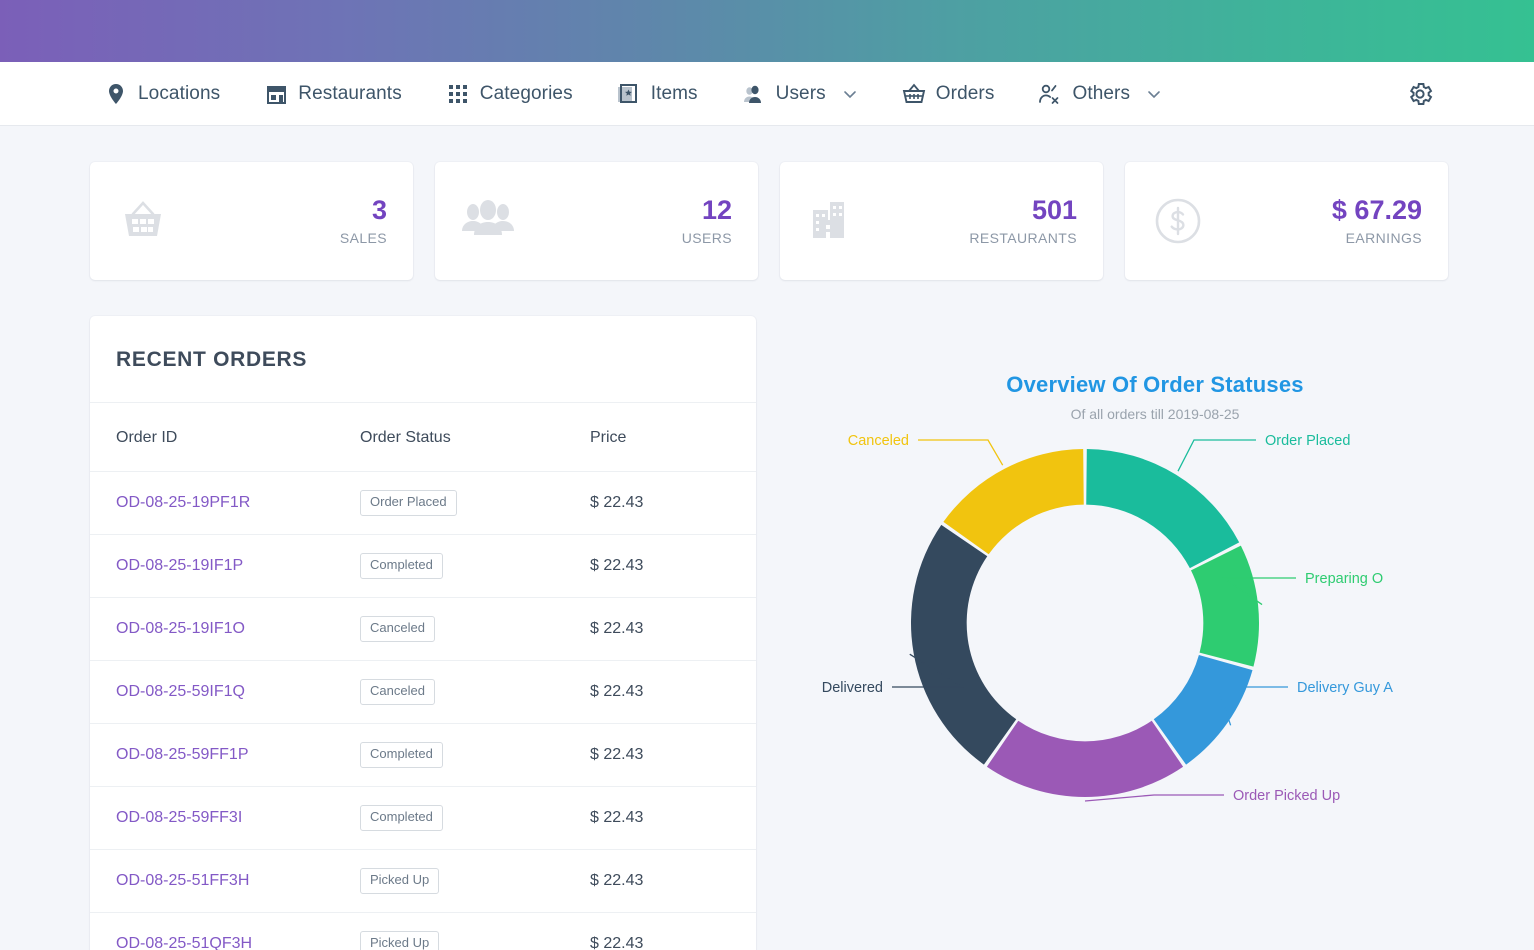 This screenshot has height=950, width=1534. What do you see at coordinates (674, 93) in the screenshot?
I see `nav-label: Items` at bounding box center [674, 93].